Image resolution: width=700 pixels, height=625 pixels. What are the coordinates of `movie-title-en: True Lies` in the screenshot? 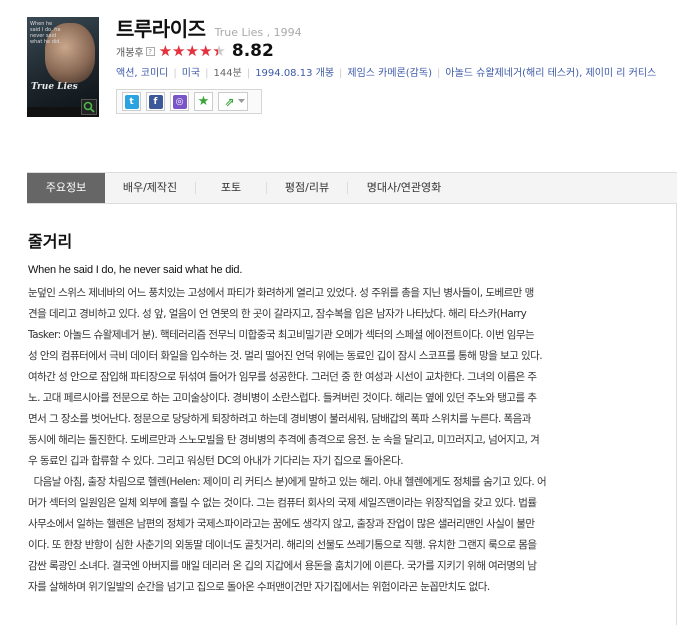 It's located at (239, 32).